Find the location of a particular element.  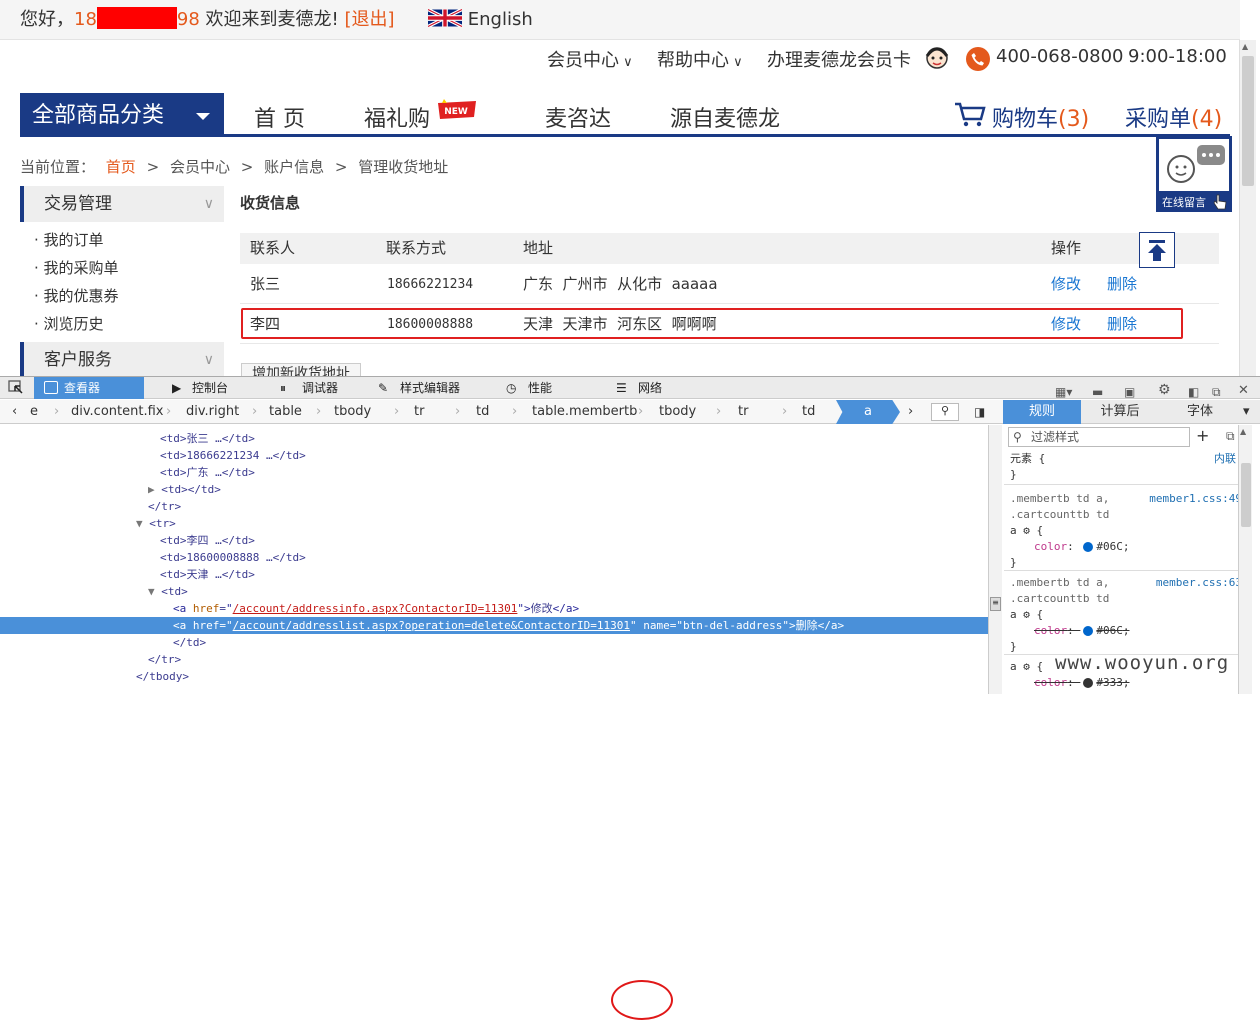

markup-line: ▼ <tr> is located at coordinates (494, 523).